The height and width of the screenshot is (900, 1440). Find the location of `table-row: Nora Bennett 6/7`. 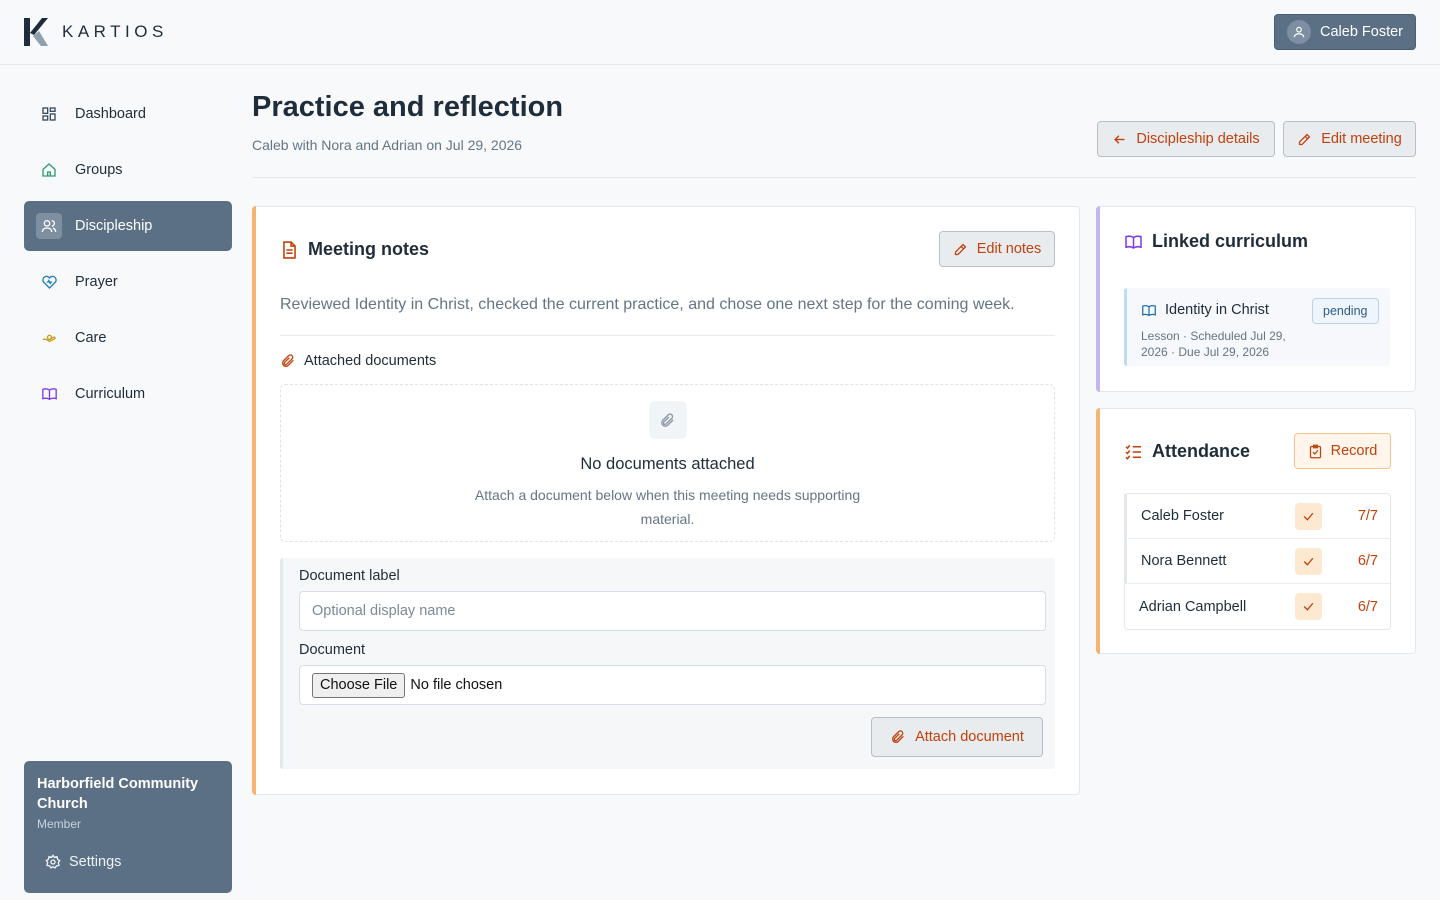

table-row: Nora Bennett 6/7 is located at coordinates (1257, 561).